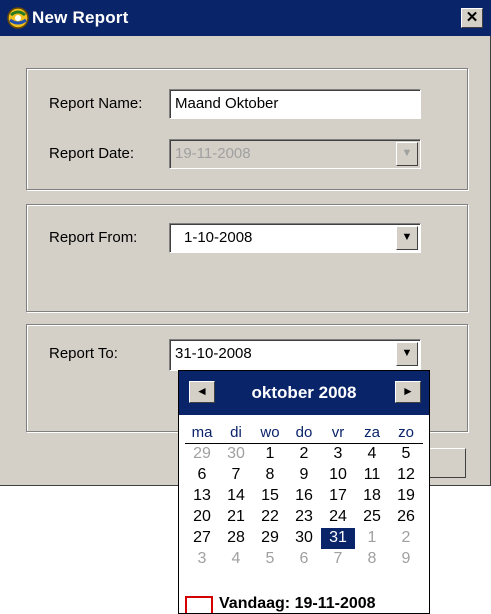  What do you see at coordinates (372, 517) in the screenshot?
I see `calendar-day: 25` at bounding box center [372, 517].